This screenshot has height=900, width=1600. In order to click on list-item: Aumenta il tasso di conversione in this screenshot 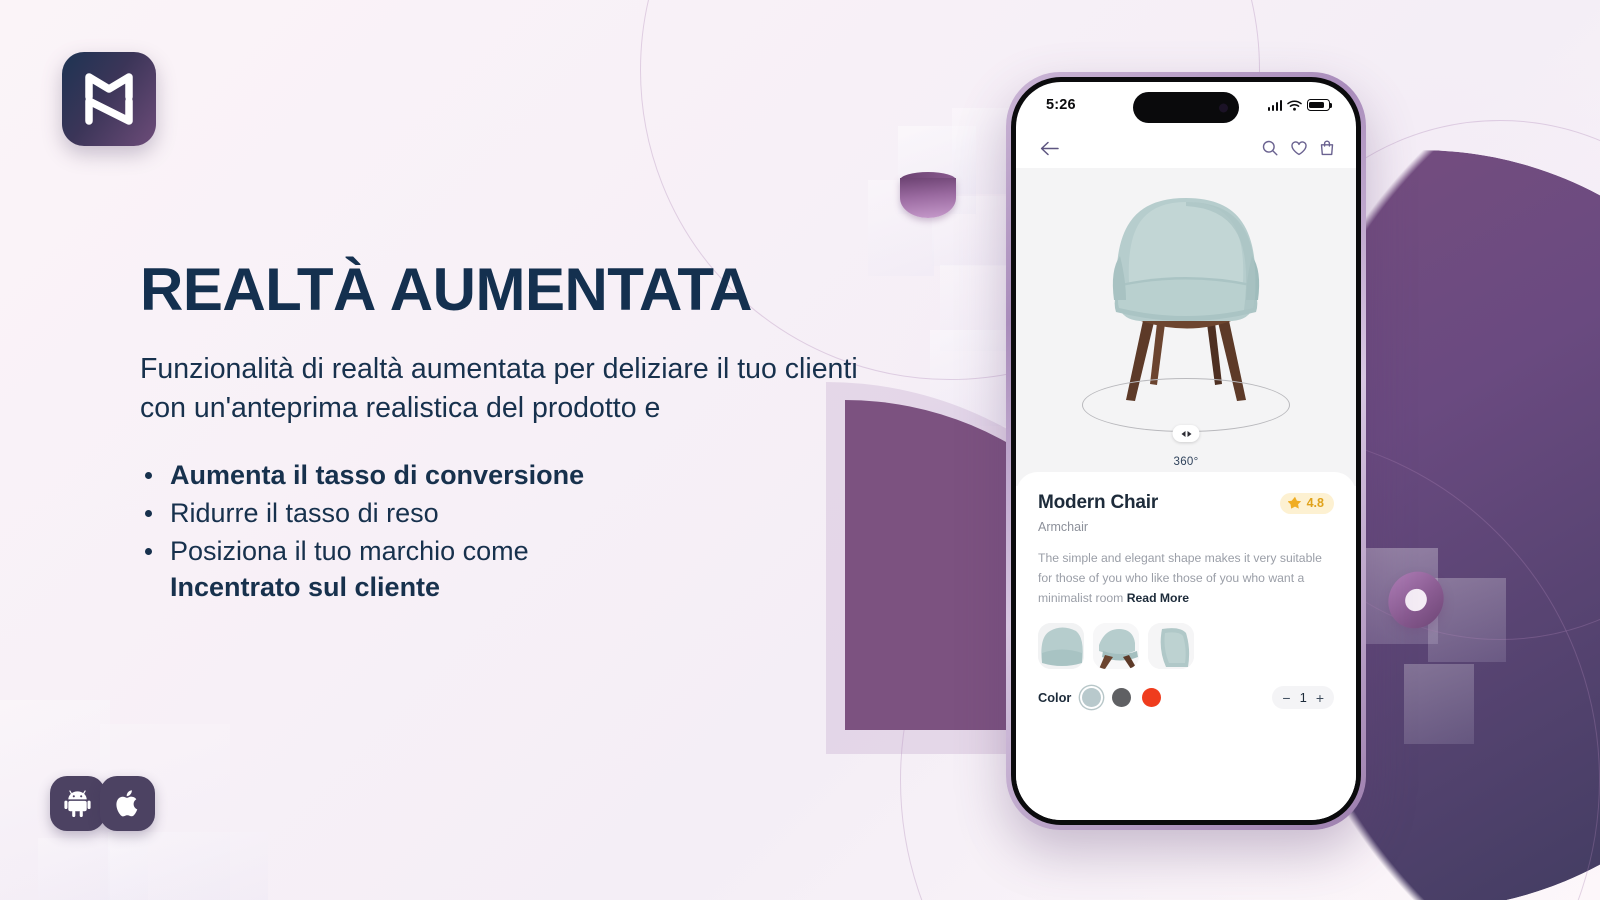, I will do `click(450, 475)`.